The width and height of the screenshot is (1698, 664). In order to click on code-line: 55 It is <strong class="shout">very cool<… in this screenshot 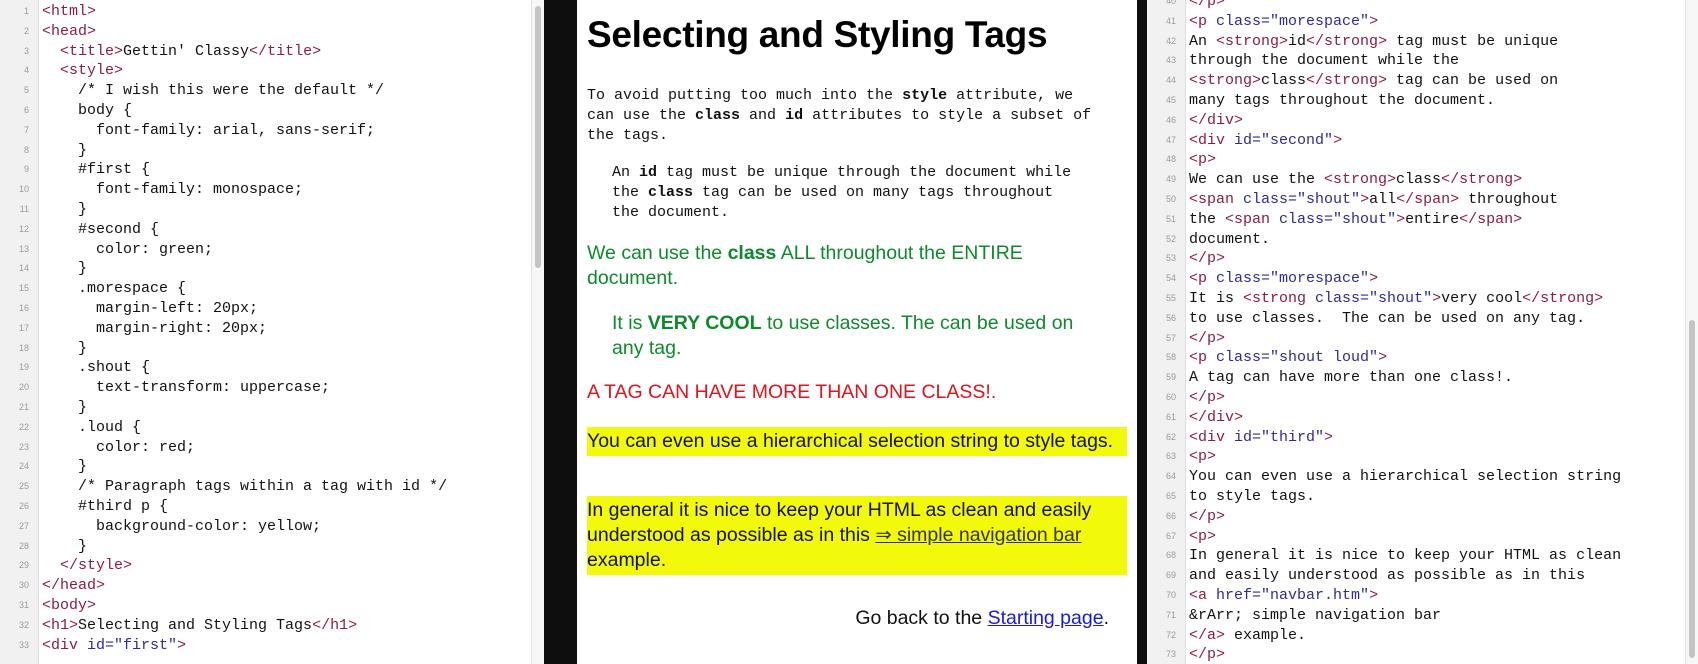, I will do `click(1422, 299)`.